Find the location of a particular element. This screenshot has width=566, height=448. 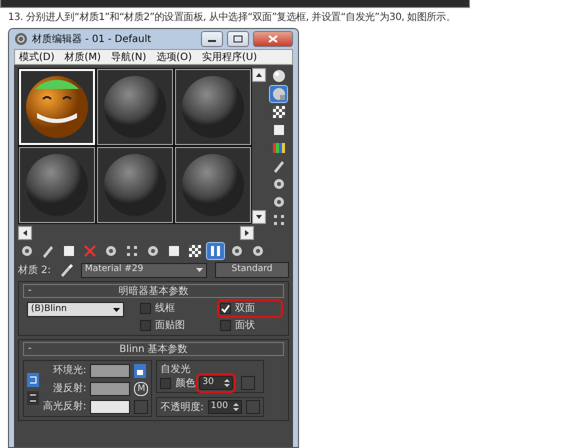

textured-sphere-drawing is located at coordinates (57, 107).